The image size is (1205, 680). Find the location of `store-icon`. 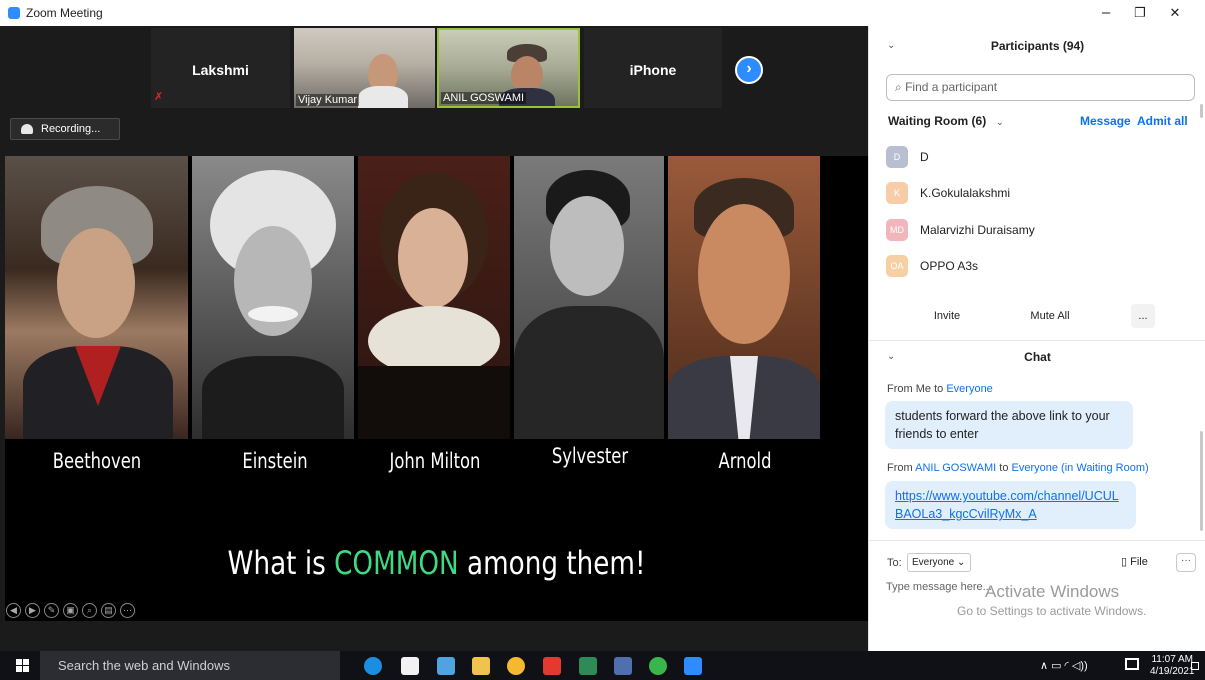

store-icon is located at coordinates (410, 666).